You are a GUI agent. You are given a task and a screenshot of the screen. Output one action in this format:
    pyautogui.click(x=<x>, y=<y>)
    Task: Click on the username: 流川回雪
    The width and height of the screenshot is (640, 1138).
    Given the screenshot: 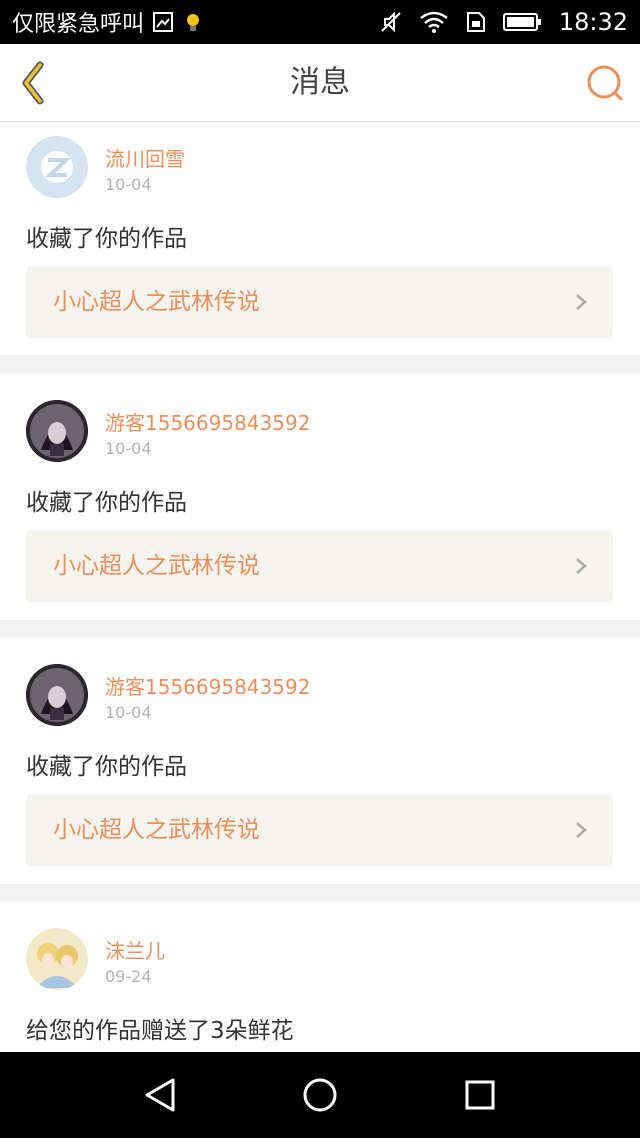 What is the action you would take?
    pyautogui.click(x=145, y=157)
    